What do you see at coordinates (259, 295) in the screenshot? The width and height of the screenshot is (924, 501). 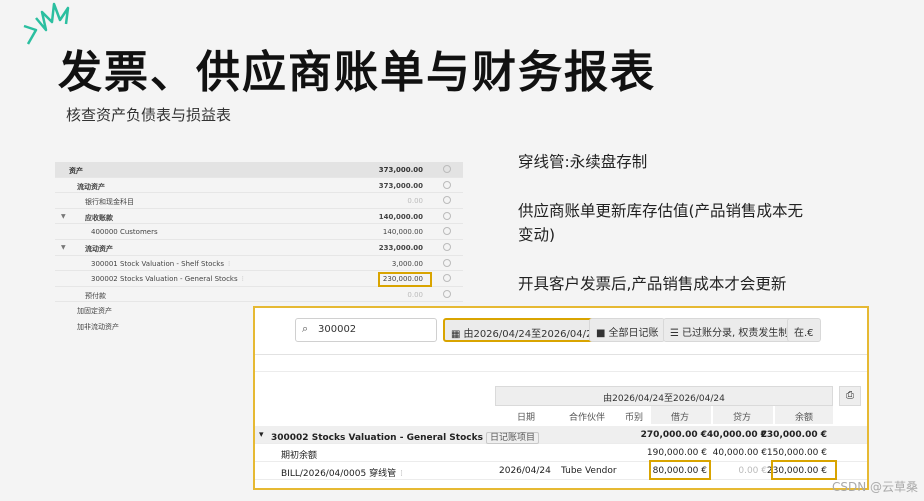 I see `bs-row-prepayments: 预付款 0.00` at bounding box center [259, 295].